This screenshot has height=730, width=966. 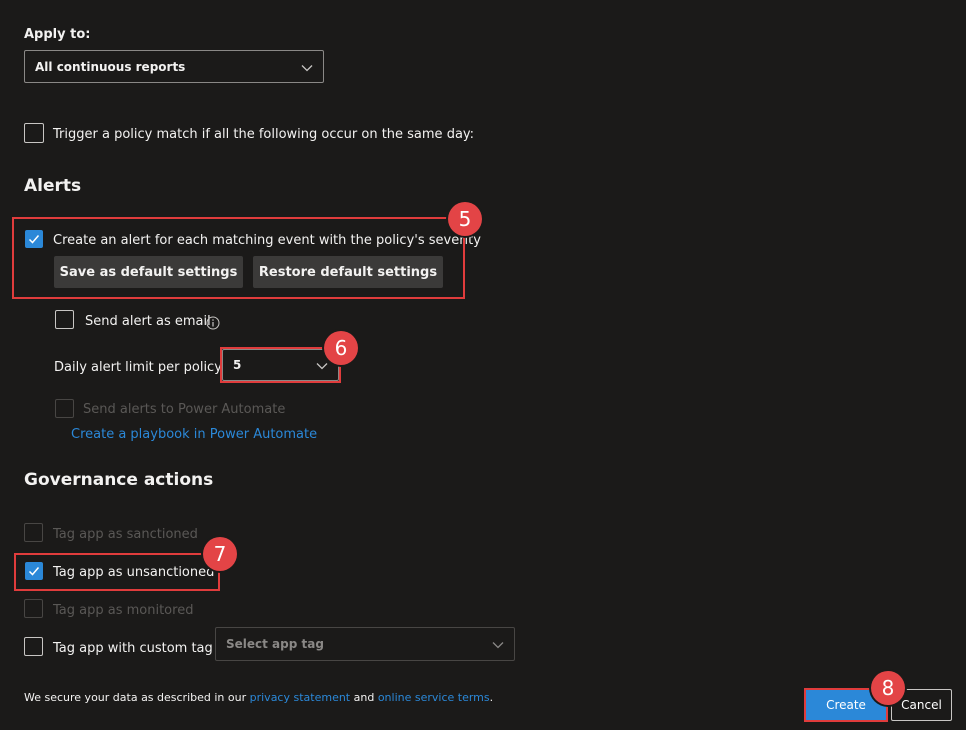 I want to click on apply-to-label: Apply to:, so click(x=57, y=34).